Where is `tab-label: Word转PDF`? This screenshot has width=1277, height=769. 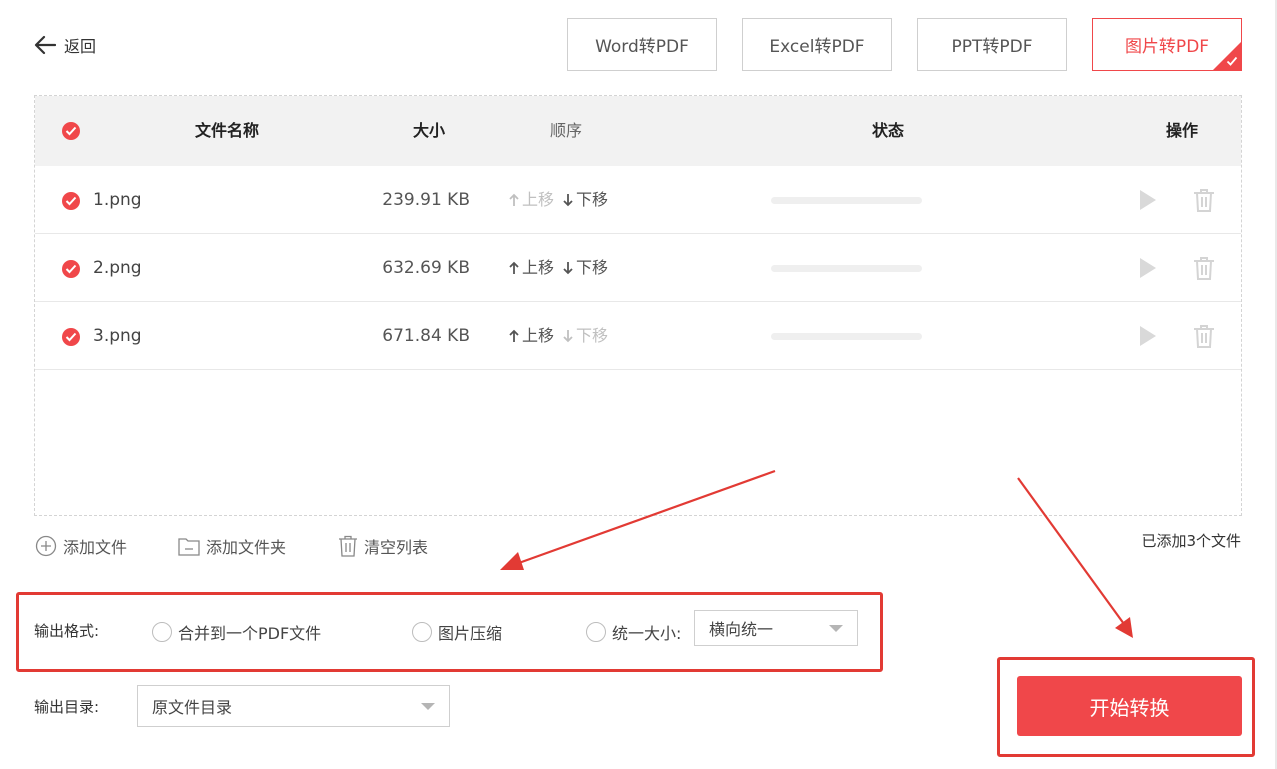 tab-label: Word转PDF is located at coordinates (642, 47).